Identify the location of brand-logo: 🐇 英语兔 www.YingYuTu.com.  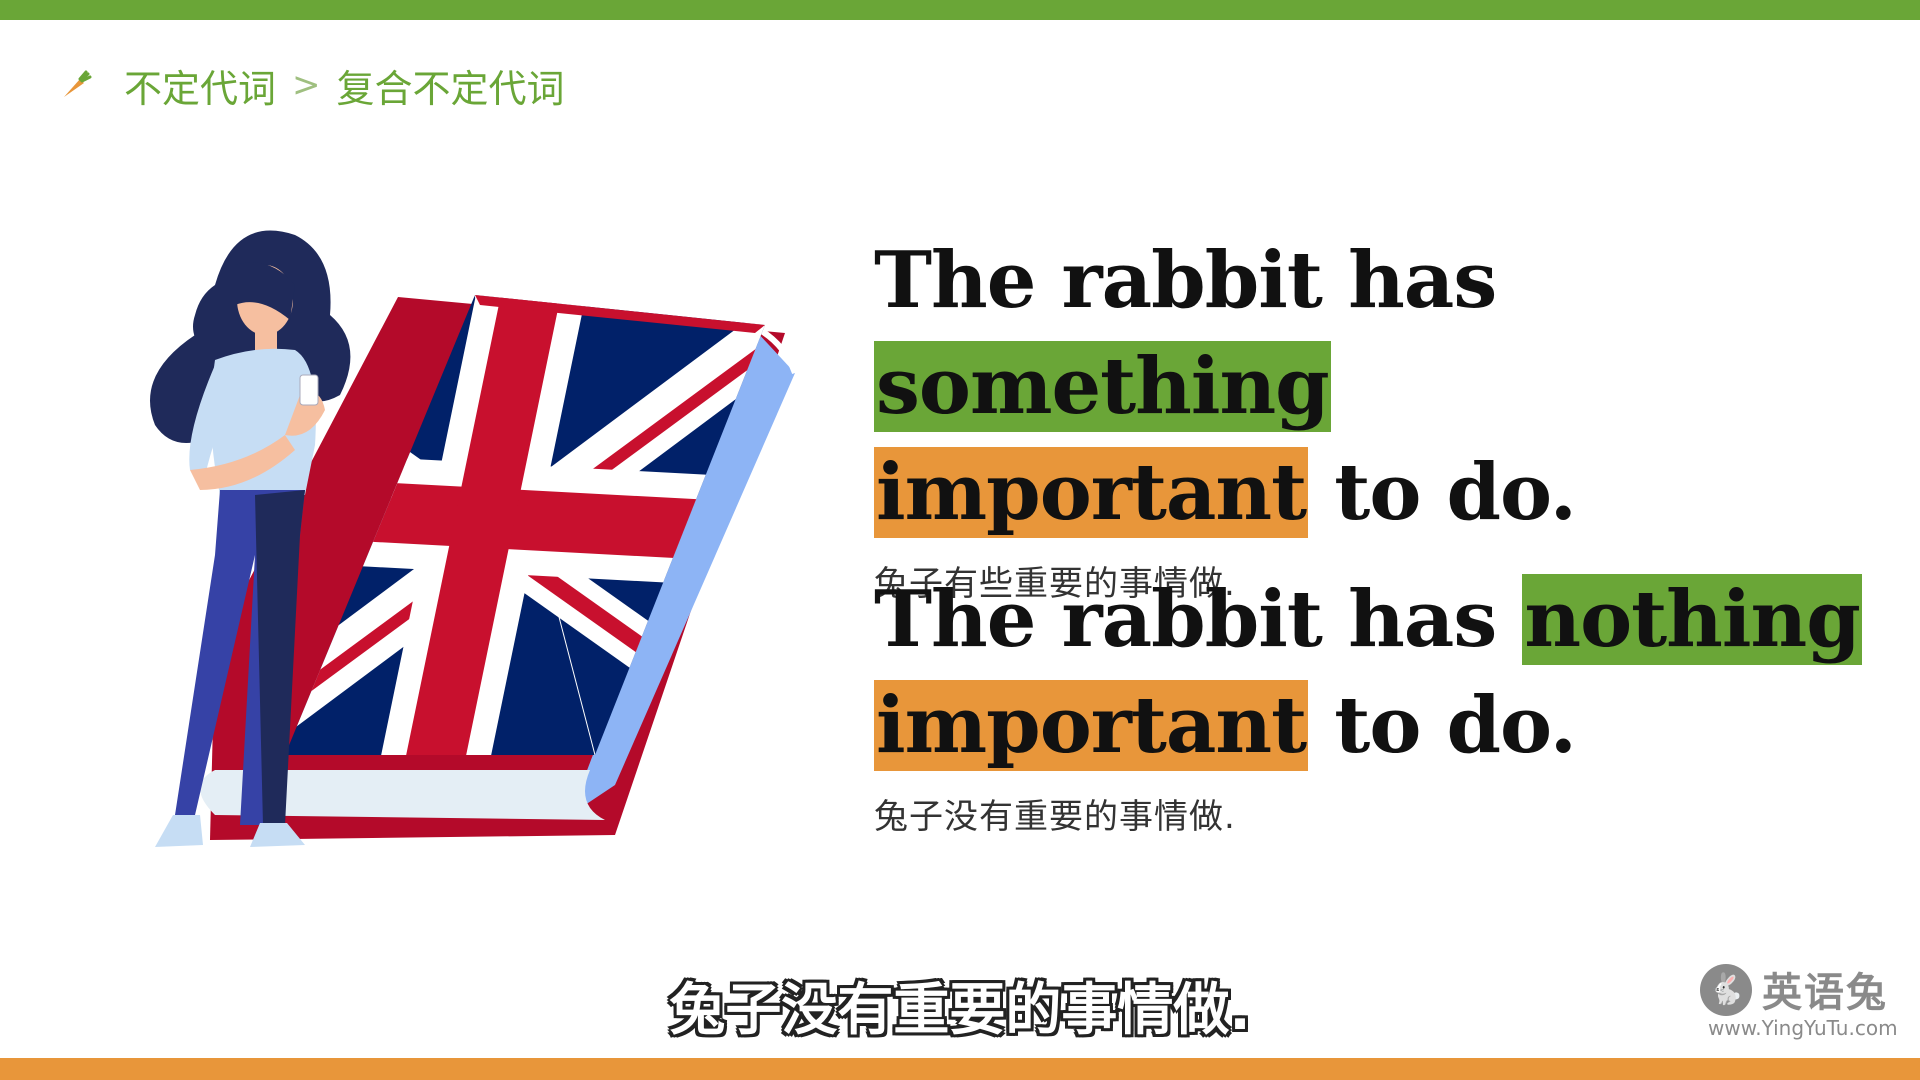
(1800, 1000).